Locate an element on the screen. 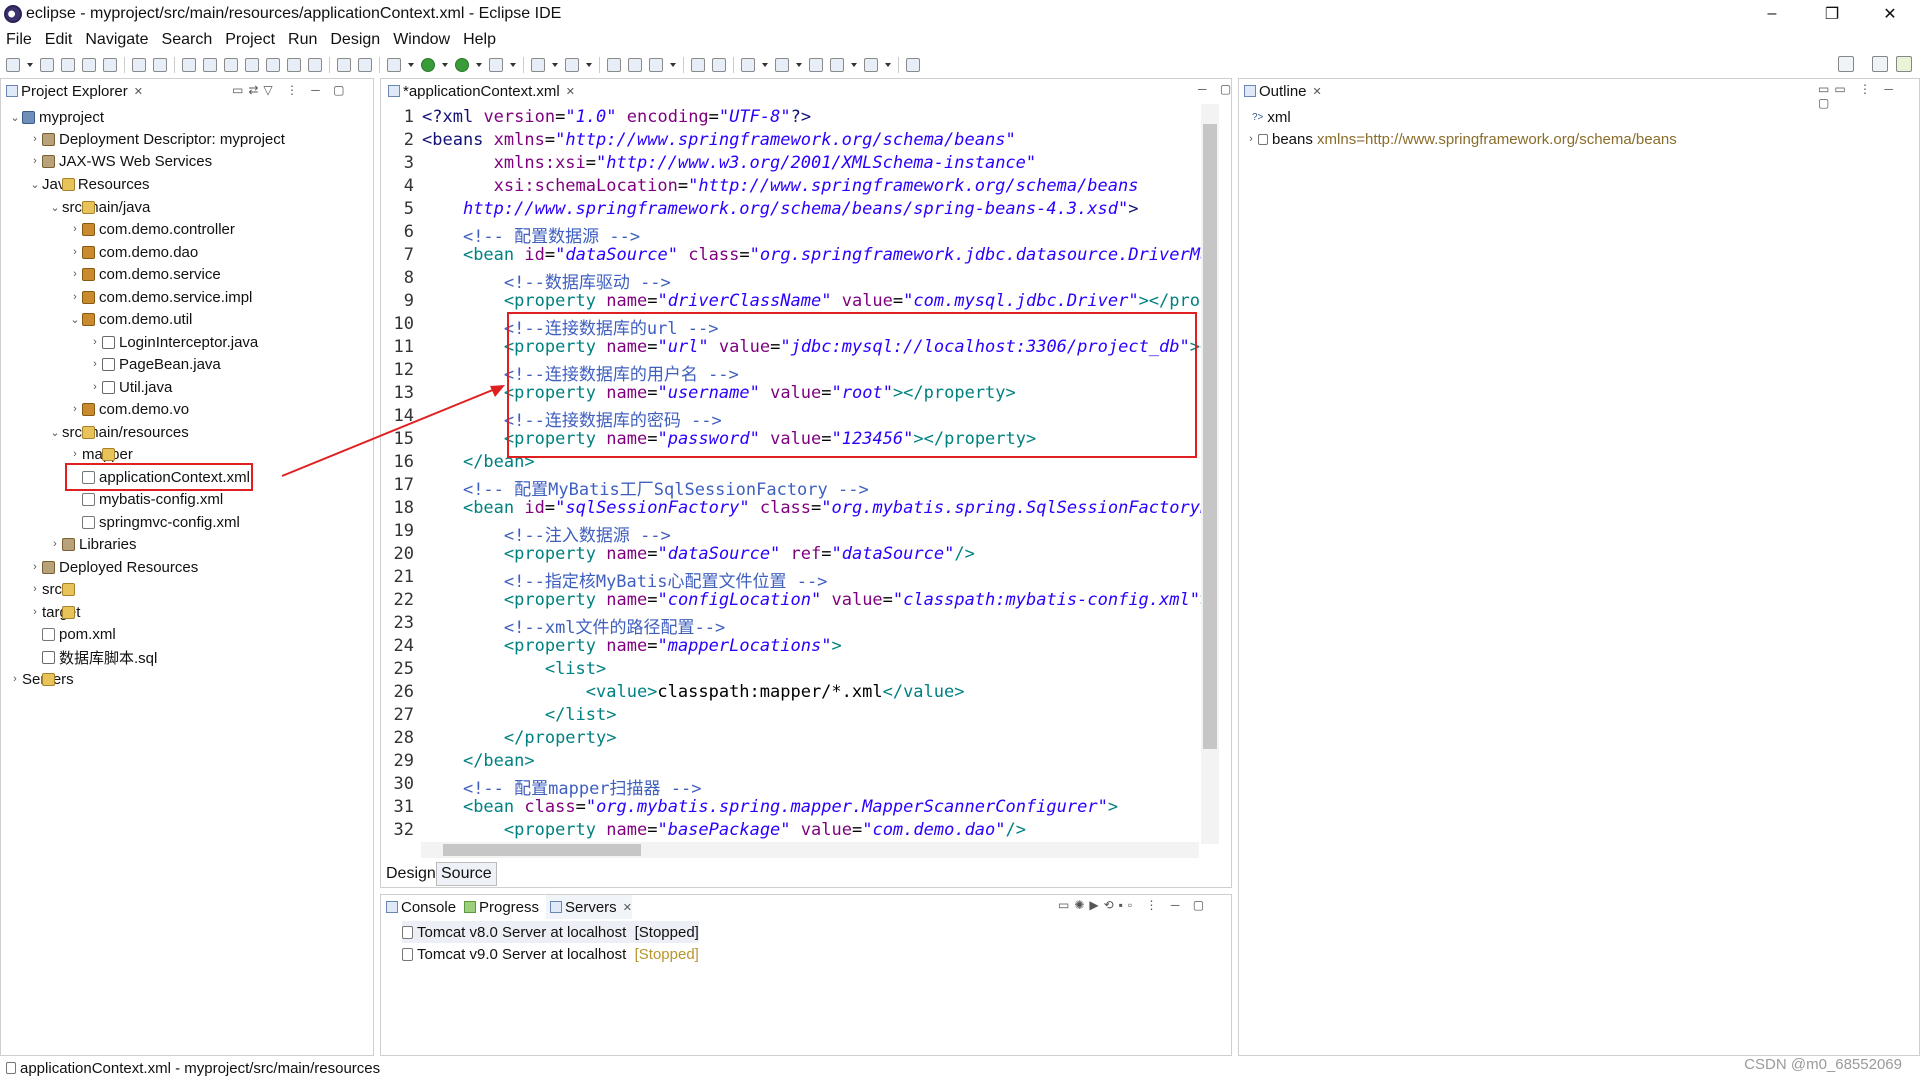 This screenshot has width=1920, height=1080. last-edit-icon is located at coordinates (816, 65).